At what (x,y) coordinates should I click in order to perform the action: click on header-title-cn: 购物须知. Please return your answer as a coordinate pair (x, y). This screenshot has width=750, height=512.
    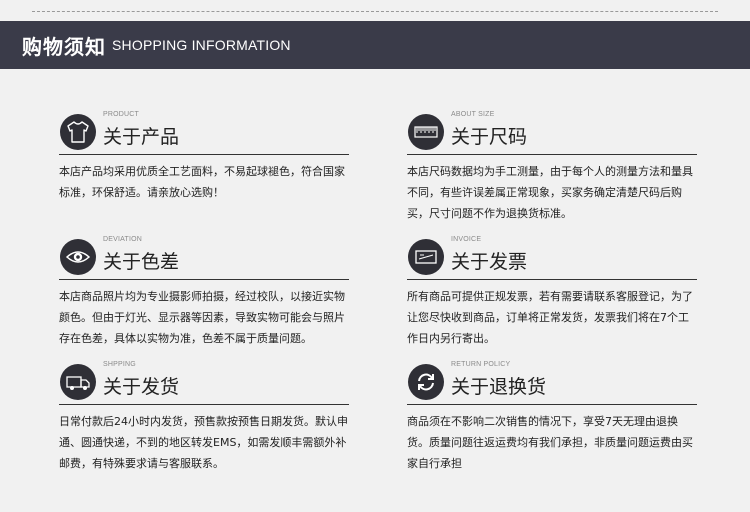
    Looking at the image, I should click on (64, 46).